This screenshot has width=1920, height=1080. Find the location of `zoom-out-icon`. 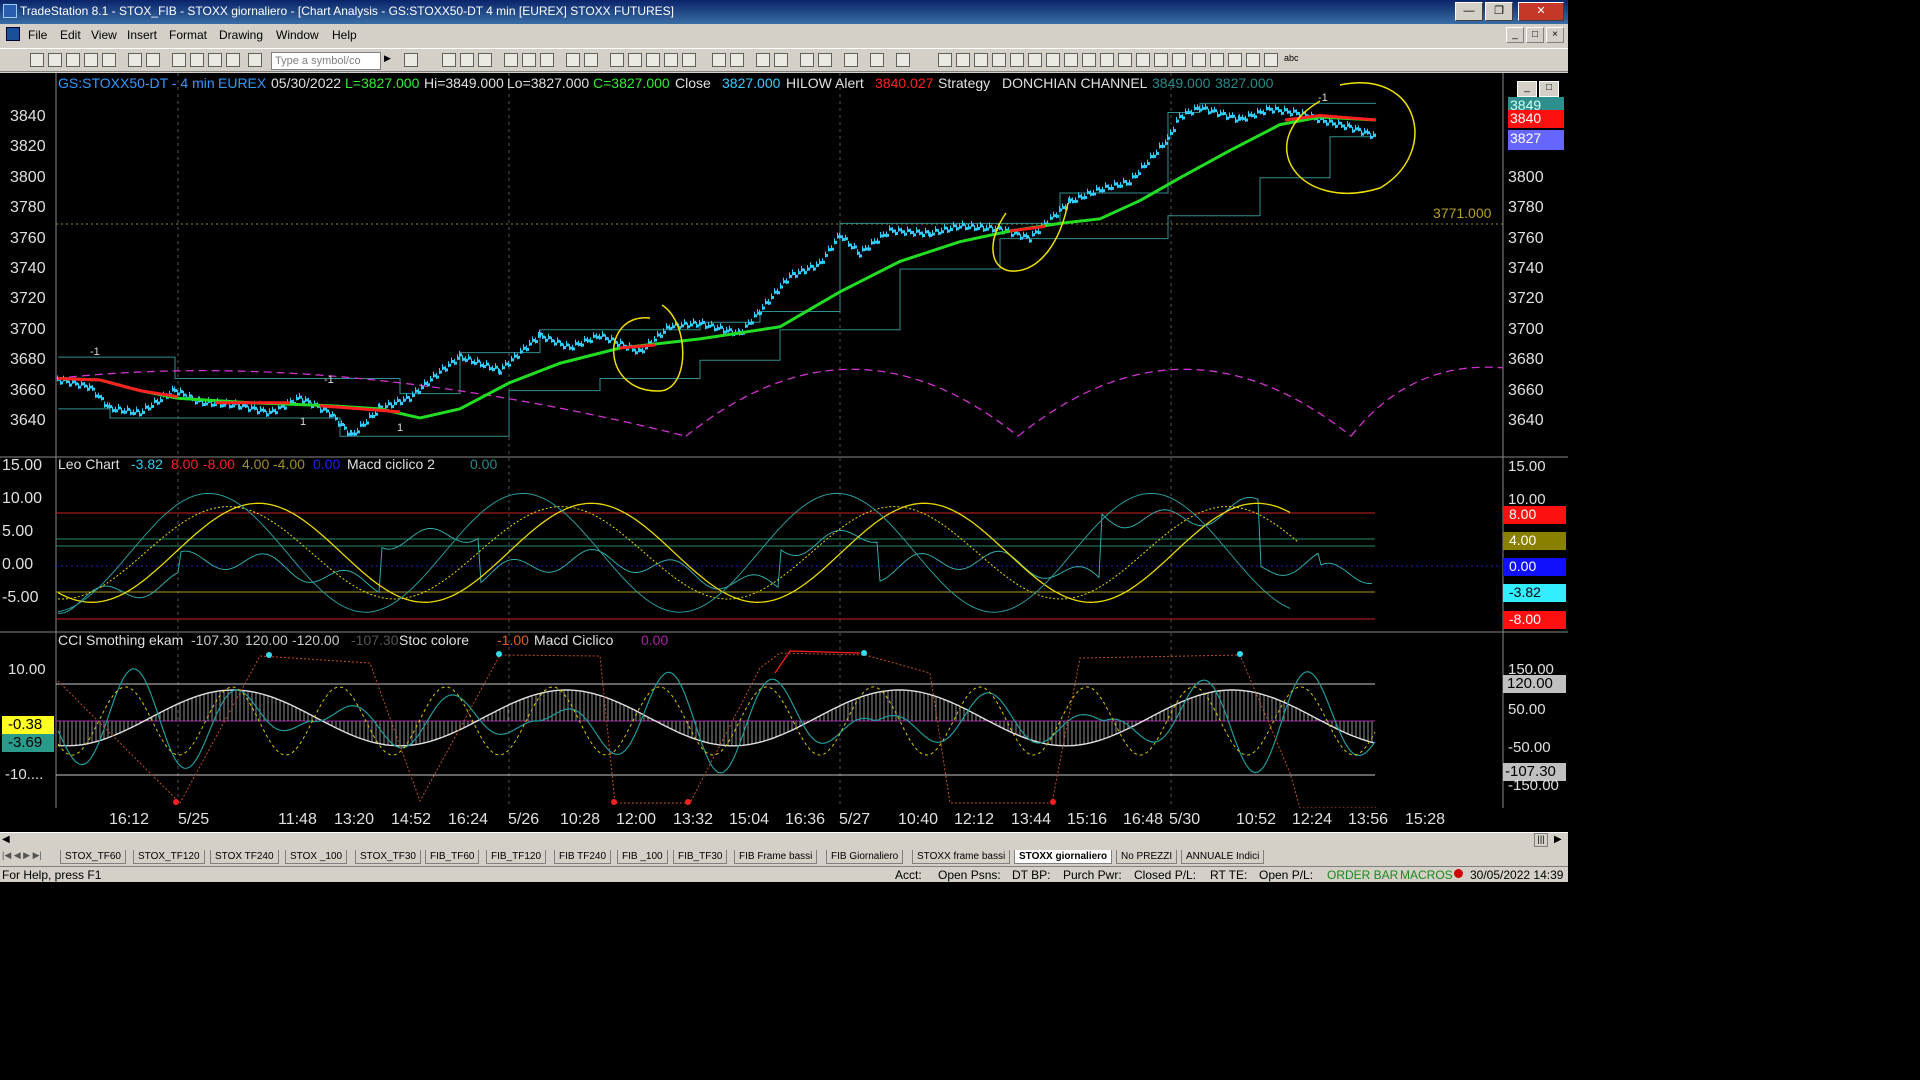

zoom-out-icon is located at coordinates (781, 60).